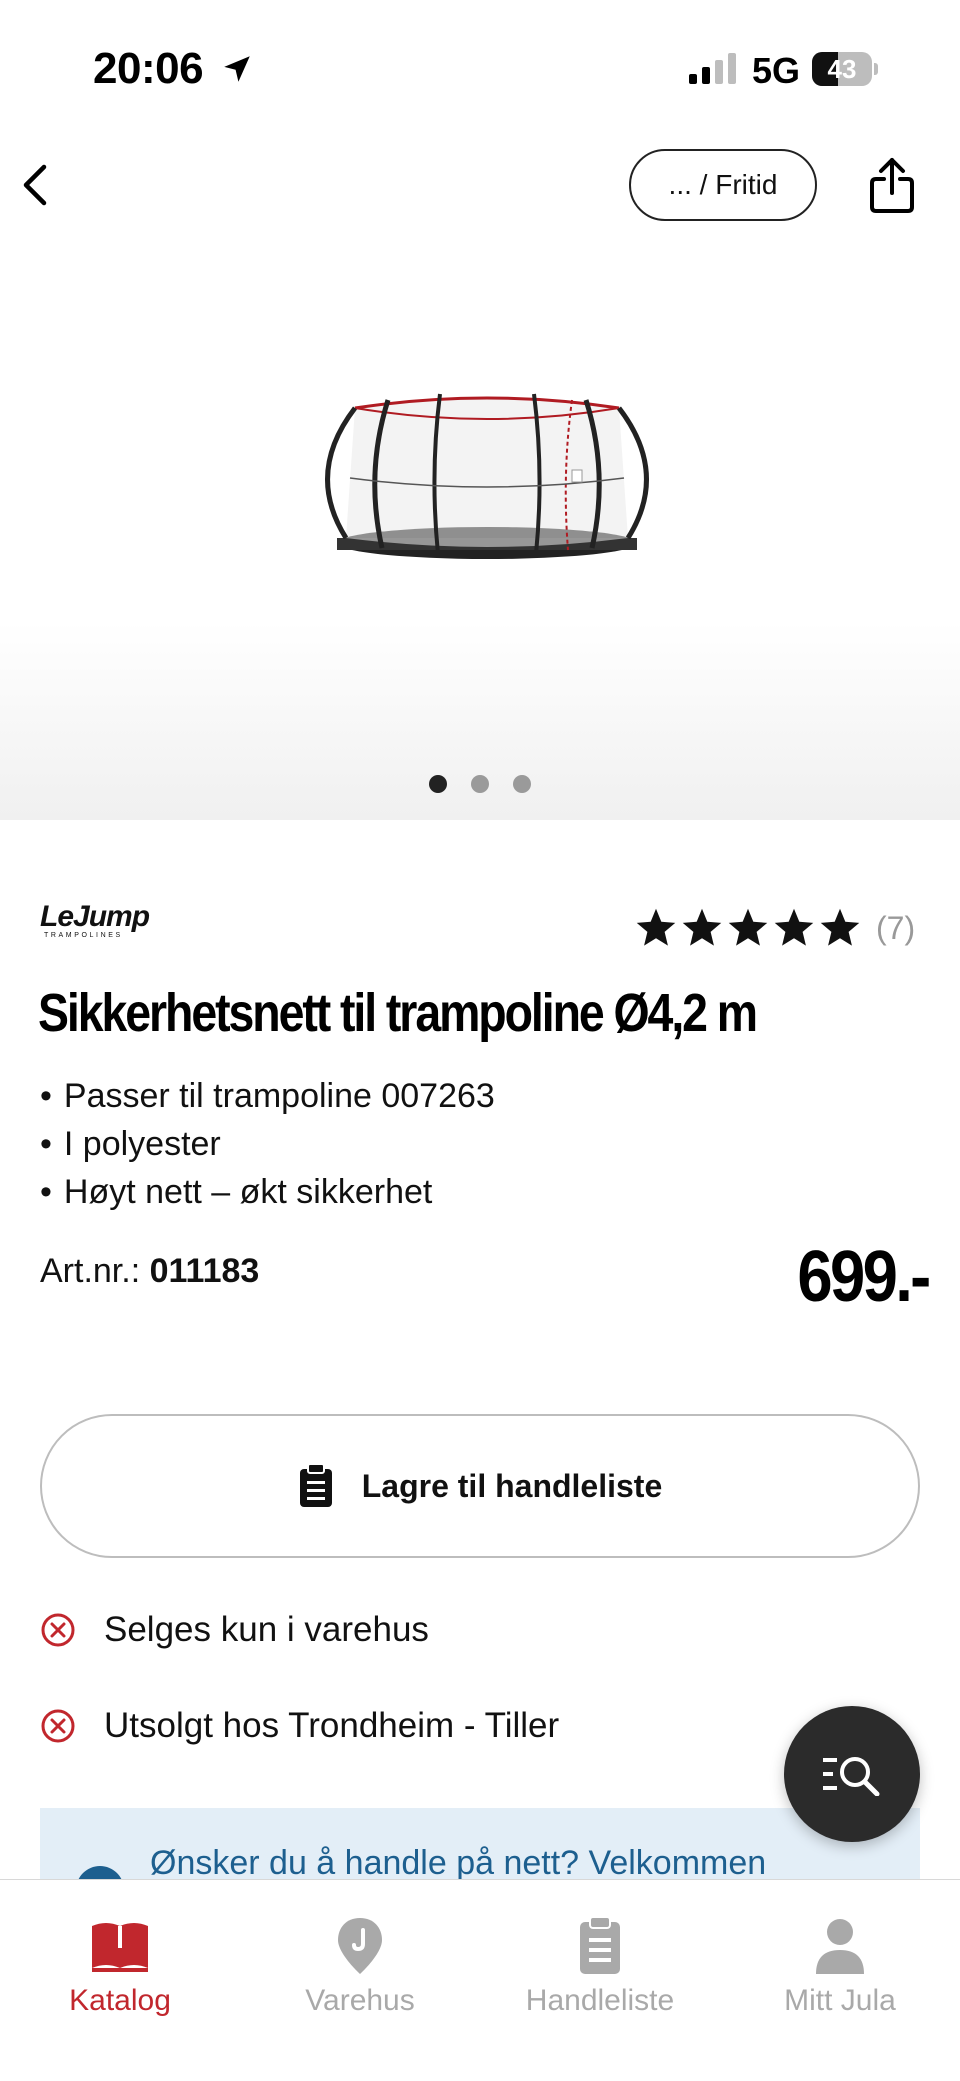 This screenshot has width=960, height=2081. What do you see at coordinates (83, 935) in the screenshot?
I see `svg-text: TRAMPOLINES` at bounding box center [83, 935].